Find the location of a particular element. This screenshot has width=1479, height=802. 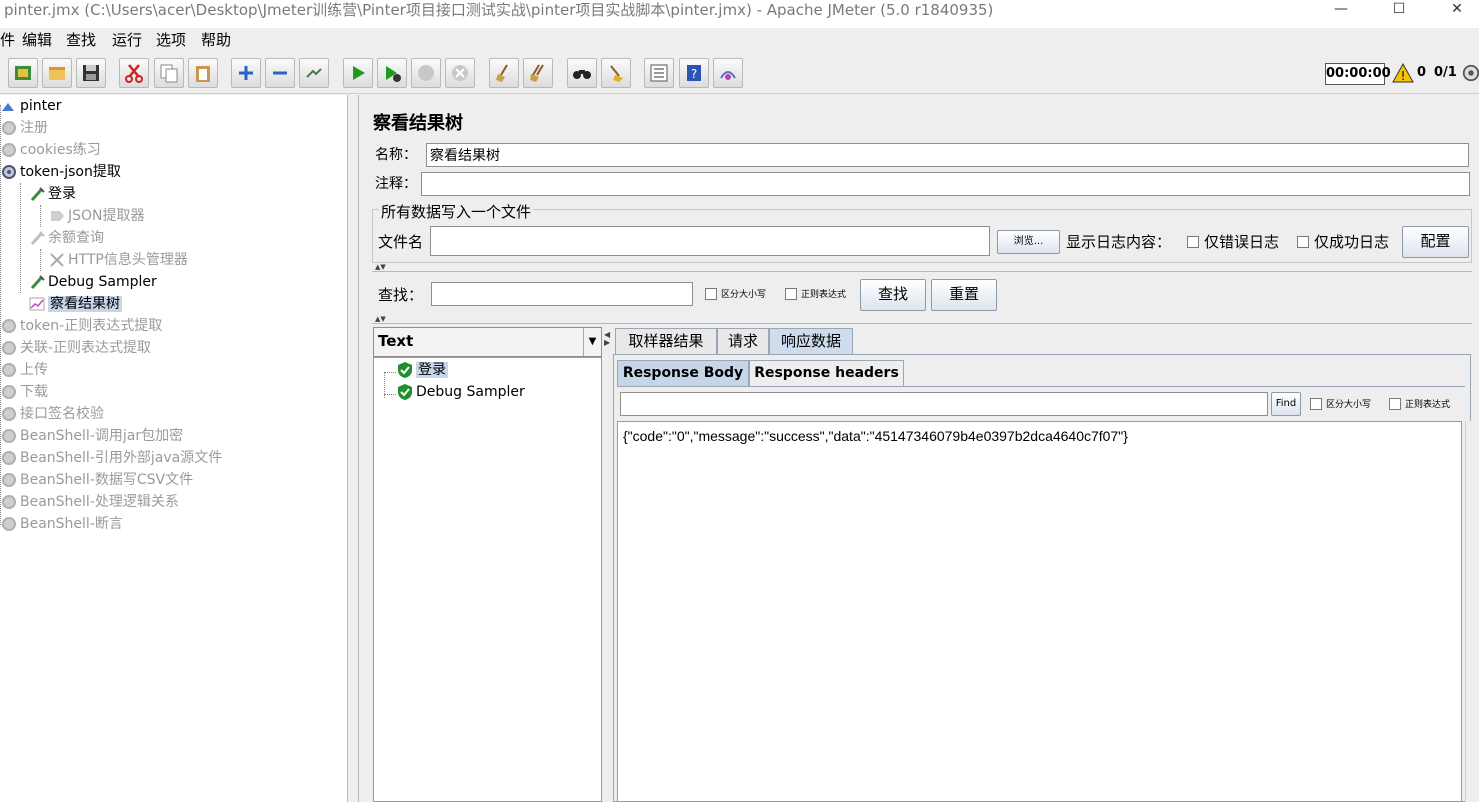

tree-item-header-manager: HTTP信息头管理器 is located at coordinates (118, 260).